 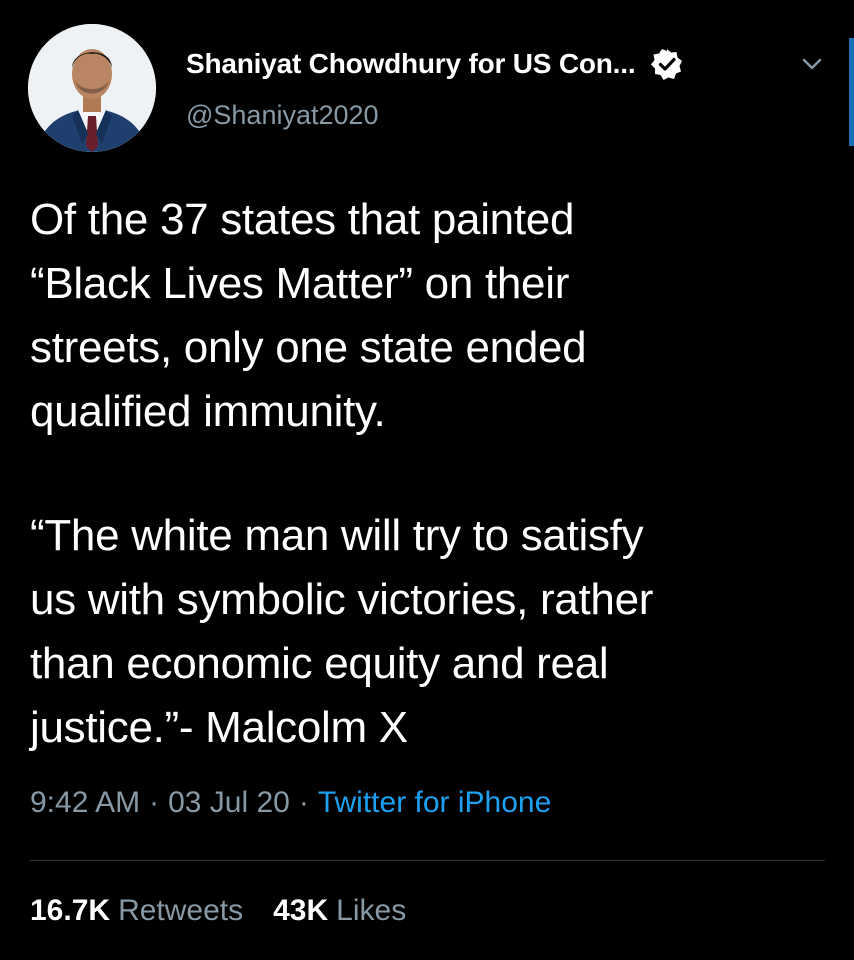 I want to click on retweets-count: 16.7K, so click(x=70, y=910).